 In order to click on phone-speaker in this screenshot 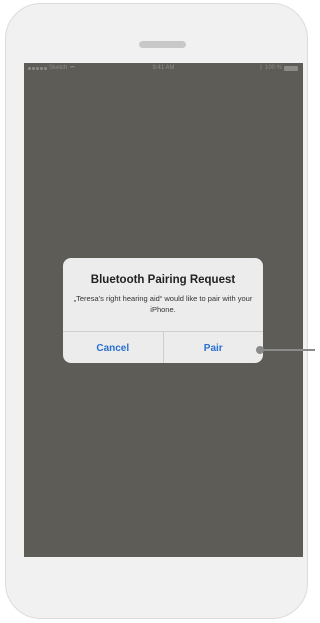, I will do `click(162, 44)`.